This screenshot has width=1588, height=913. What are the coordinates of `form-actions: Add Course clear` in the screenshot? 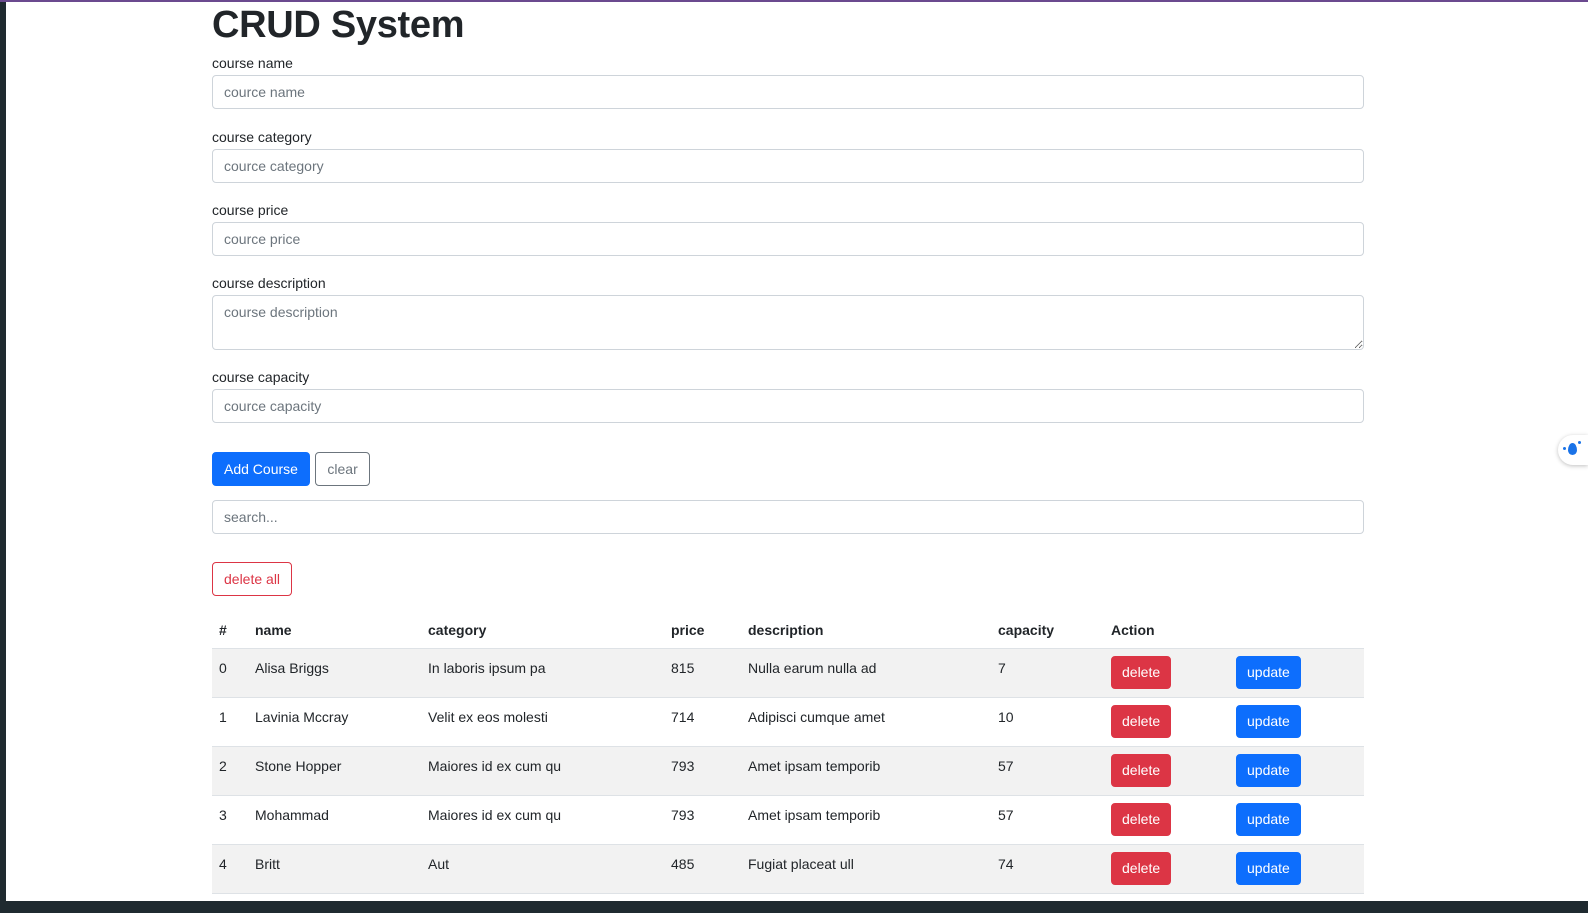 It's located at (788, 469).